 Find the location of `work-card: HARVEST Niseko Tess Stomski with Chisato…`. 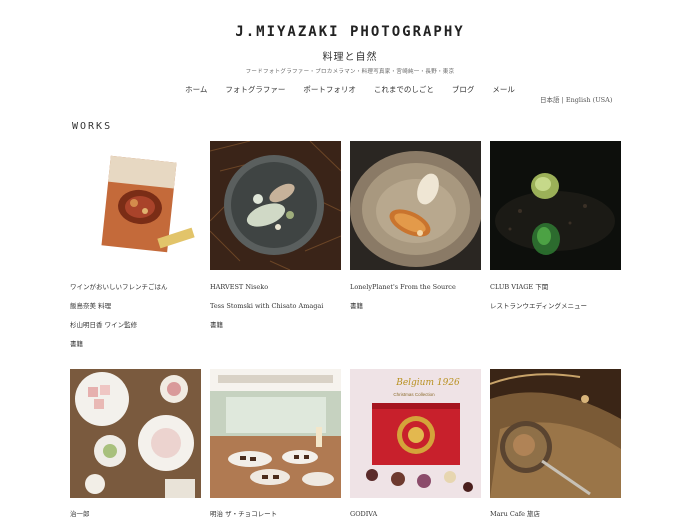

work-card: HARVEST Niseko Tess Stomski with Chisato… is located at coordinates (275, 250).